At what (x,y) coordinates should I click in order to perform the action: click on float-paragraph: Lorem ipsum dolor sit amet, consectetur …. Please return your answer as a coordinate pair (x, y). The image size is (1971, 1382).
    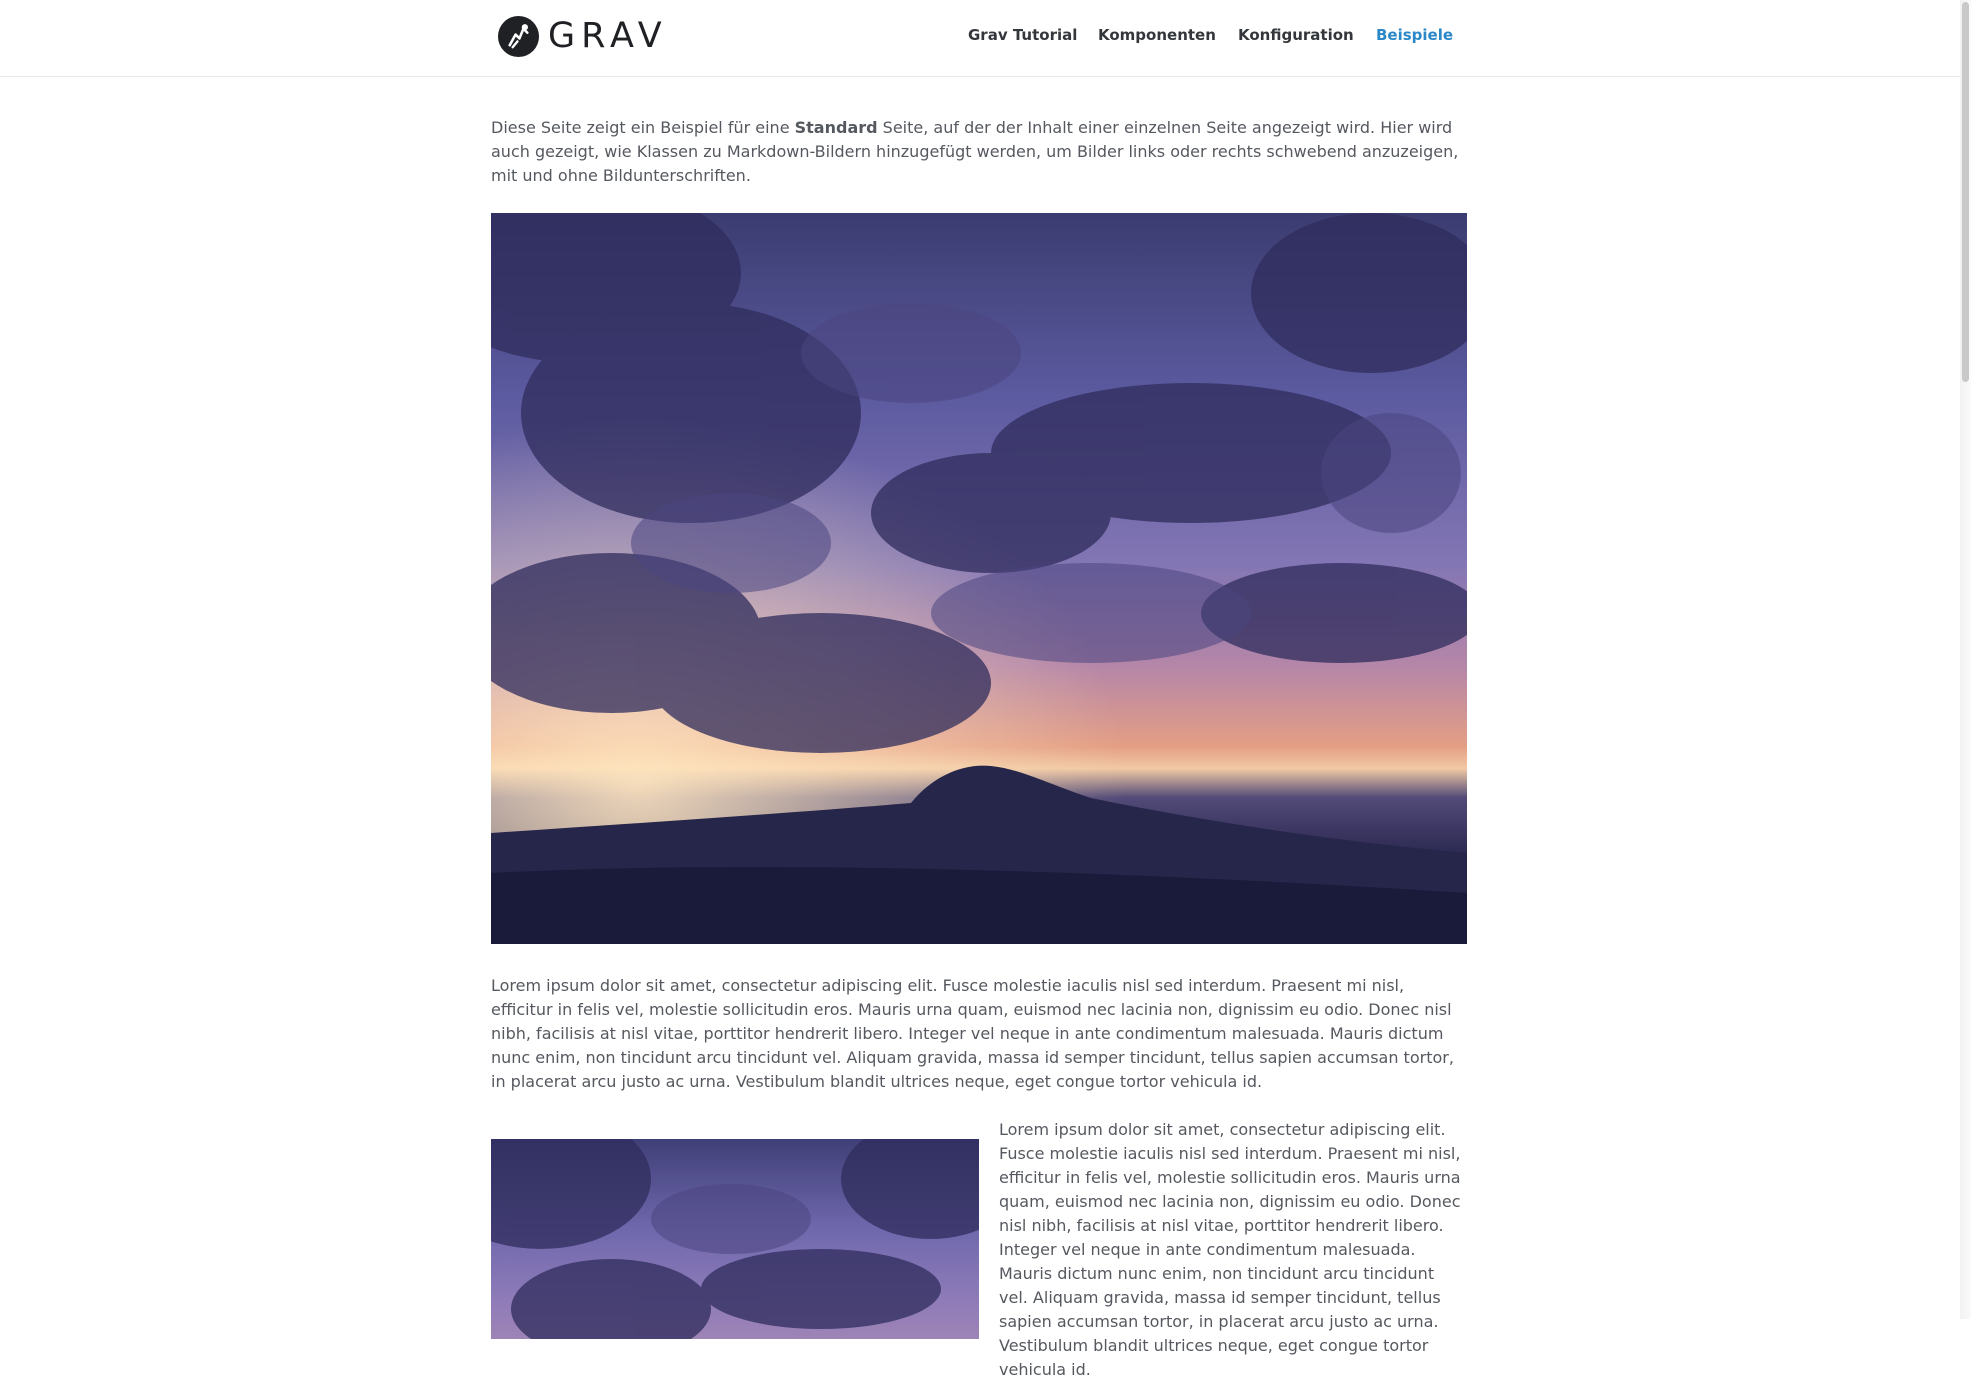
    Looking at the image, I should click on (1230, 1249).